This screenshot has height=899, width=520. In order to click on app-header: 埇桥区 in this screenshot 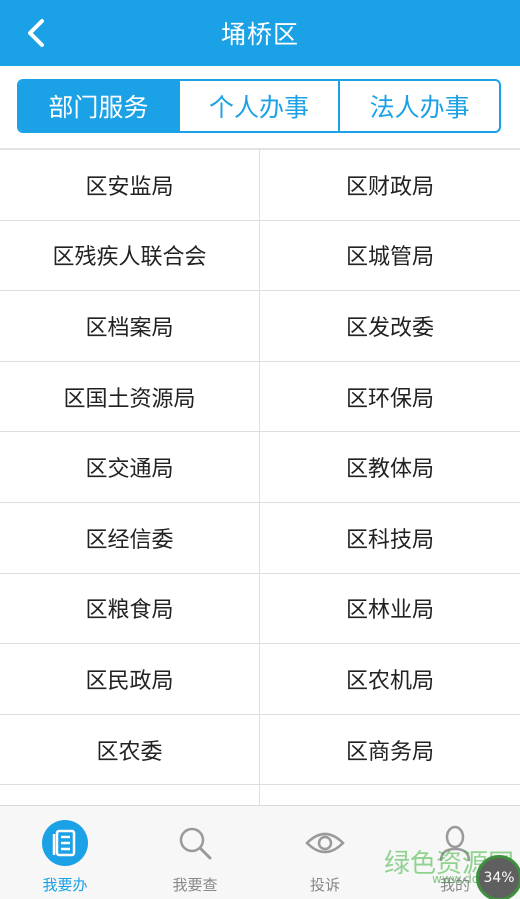, I will do `click(260, 33)`.